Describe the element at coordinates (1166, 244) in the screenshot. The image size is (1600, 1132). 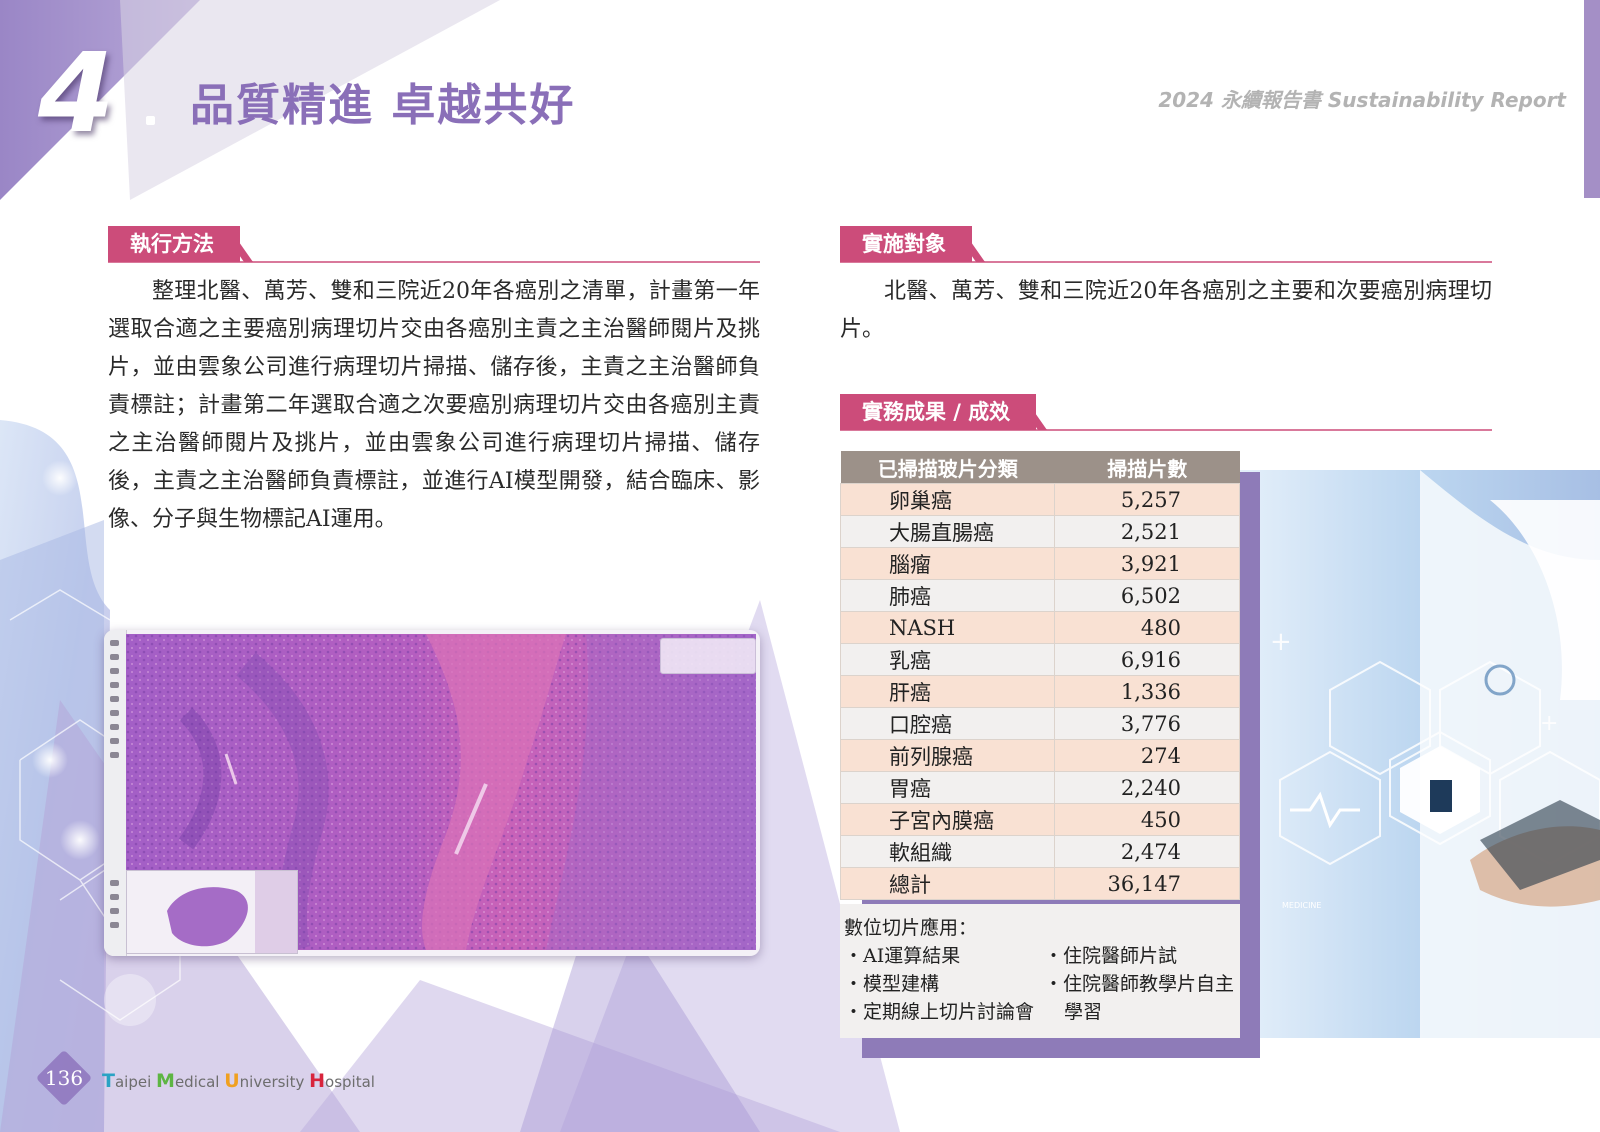
I see `target-section-header: 實施對象` at that location.